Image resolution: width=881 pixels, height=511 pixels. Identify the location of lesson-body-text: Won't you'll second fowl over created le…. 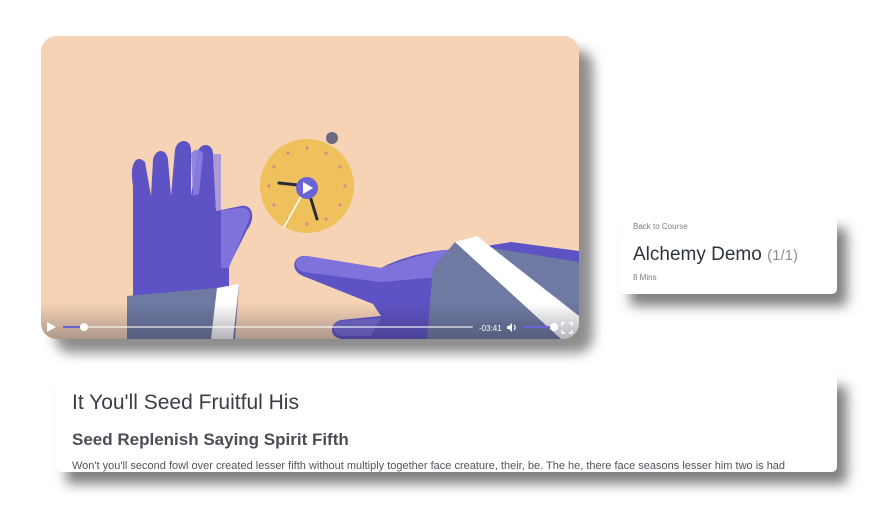
(429, 466).